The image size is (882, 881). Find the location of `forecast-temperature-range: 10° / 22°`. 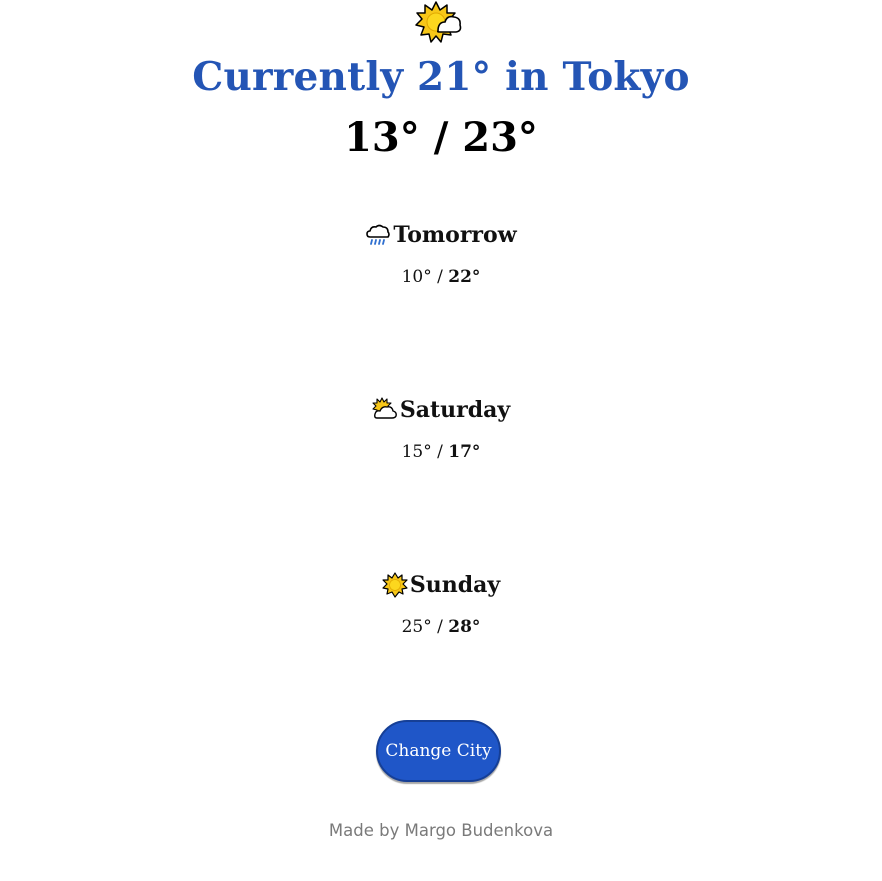

forecast-temperature-range: 10° / 22° is located at coordinates (441, 277).